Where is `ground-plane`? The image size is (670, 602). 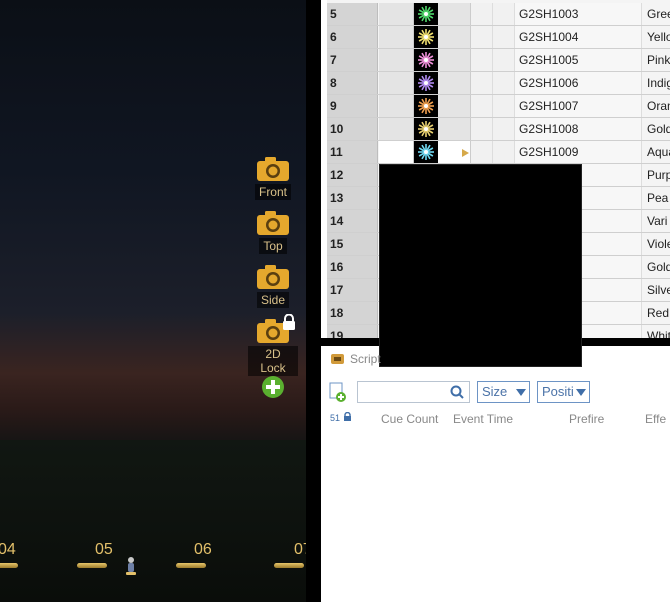 ground-plane is located at coordinates (153, 521).